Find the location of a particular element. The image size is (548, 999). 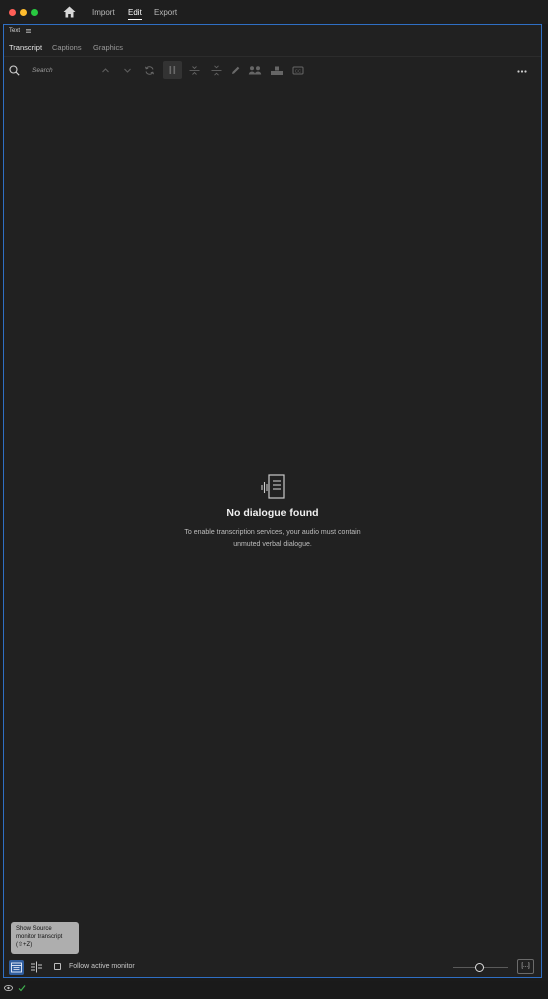

tab-graphics: Graphics is located at coordinates (108, 47).